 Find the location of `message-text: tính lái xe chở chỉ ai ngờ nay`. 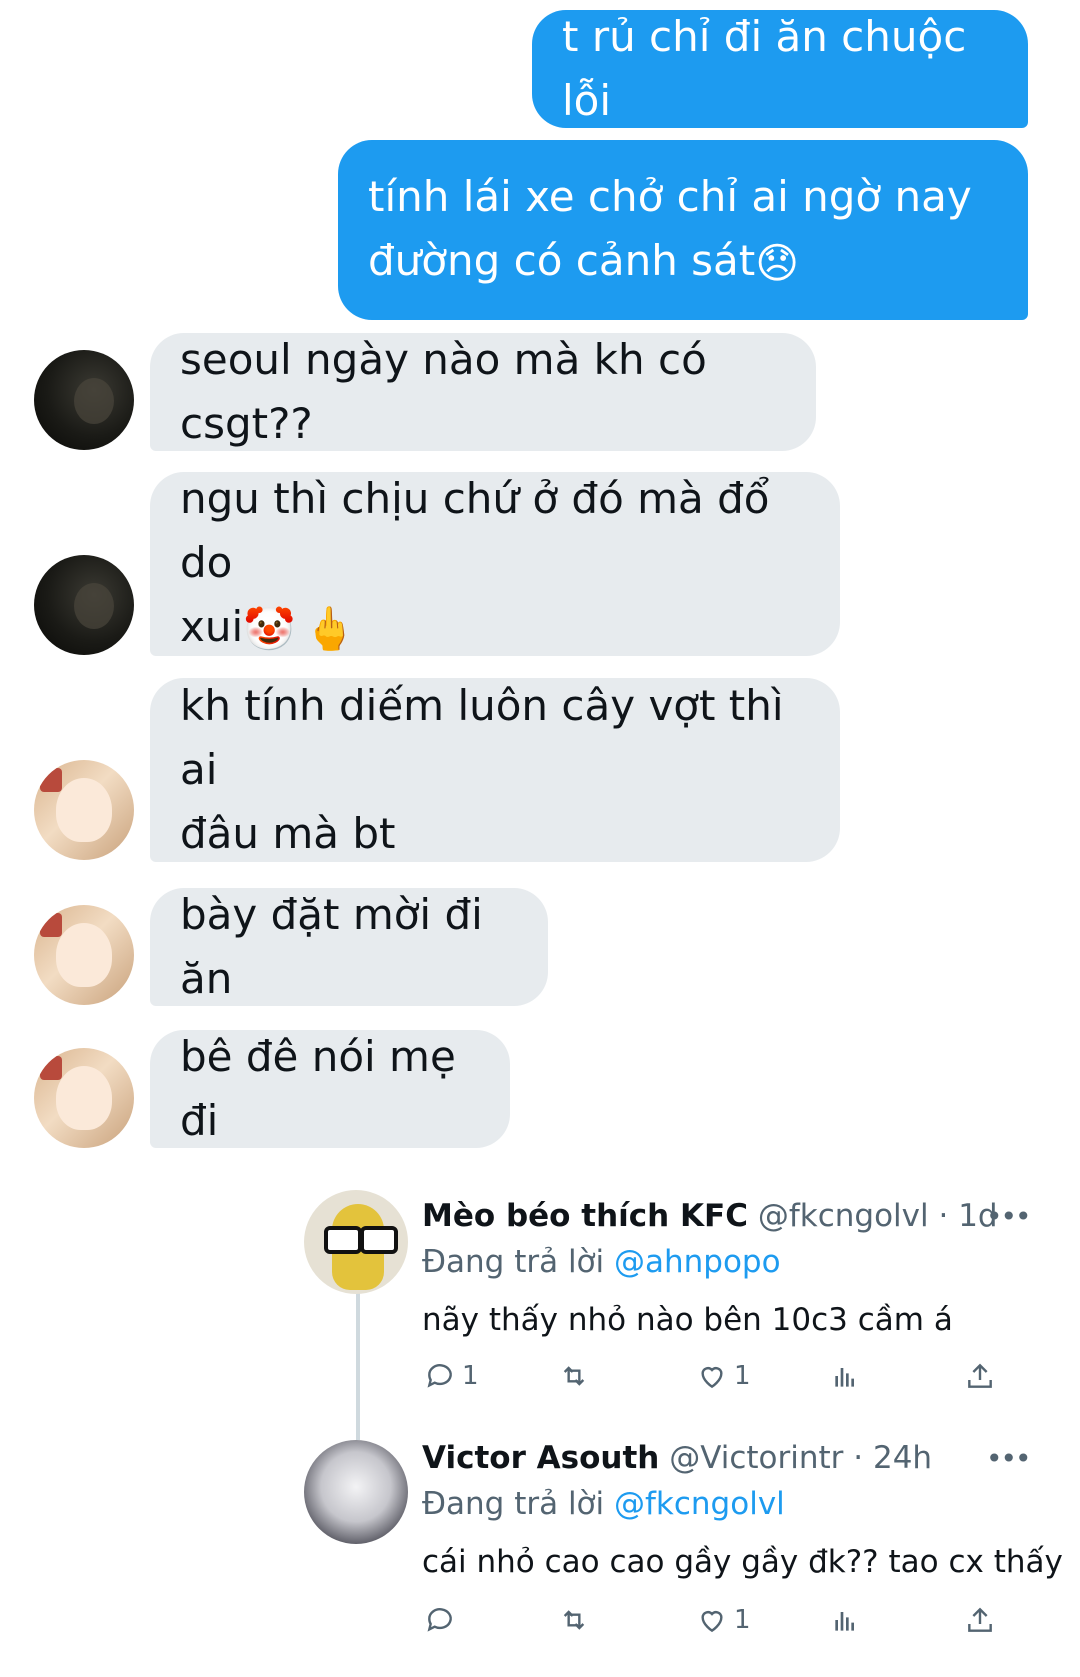

message-text: tính lái xe chở chỉ ai ngờ nay is located at coordinates (670, 196).